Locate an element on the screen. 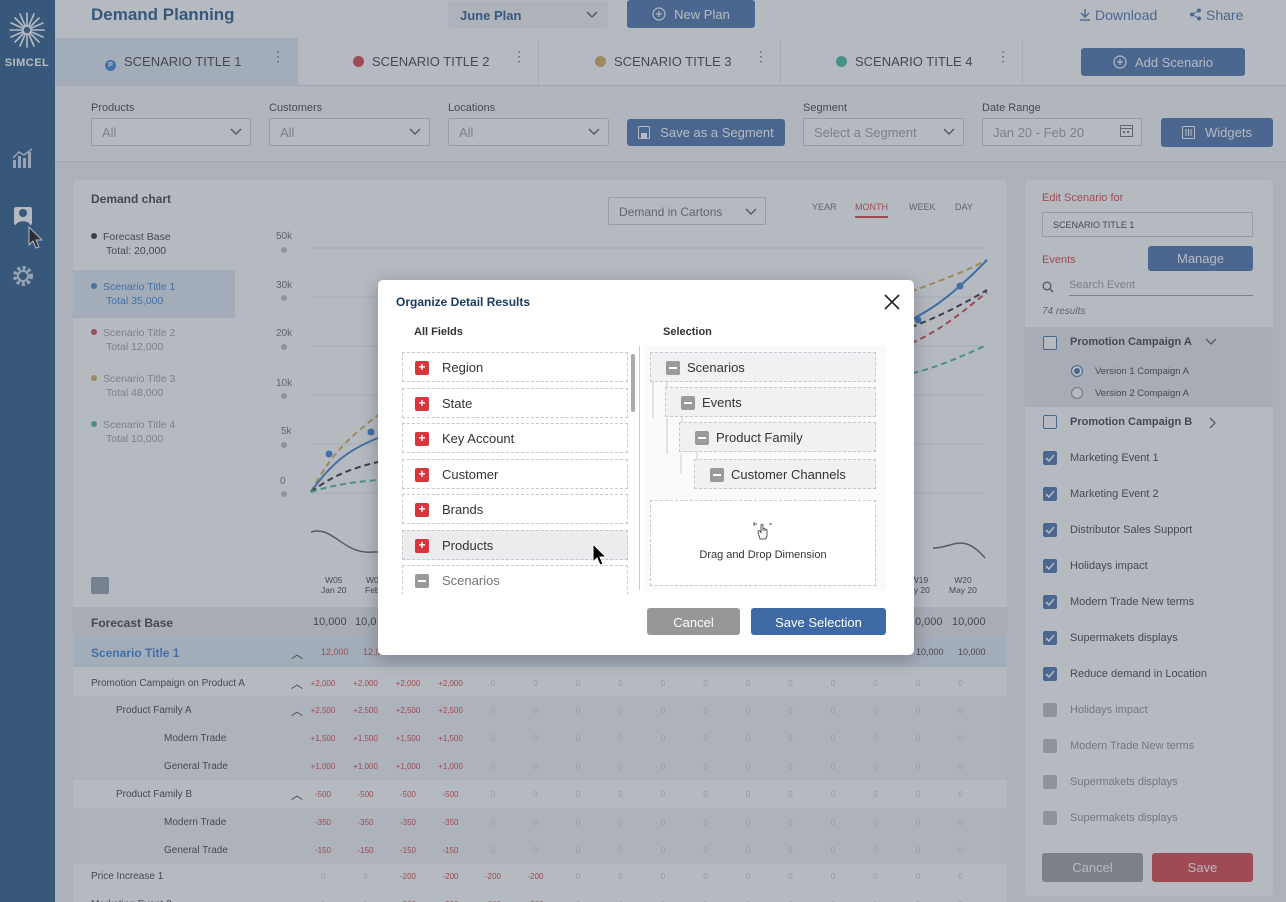  mouse-cursor-icon is located at coordinates (600, 554).